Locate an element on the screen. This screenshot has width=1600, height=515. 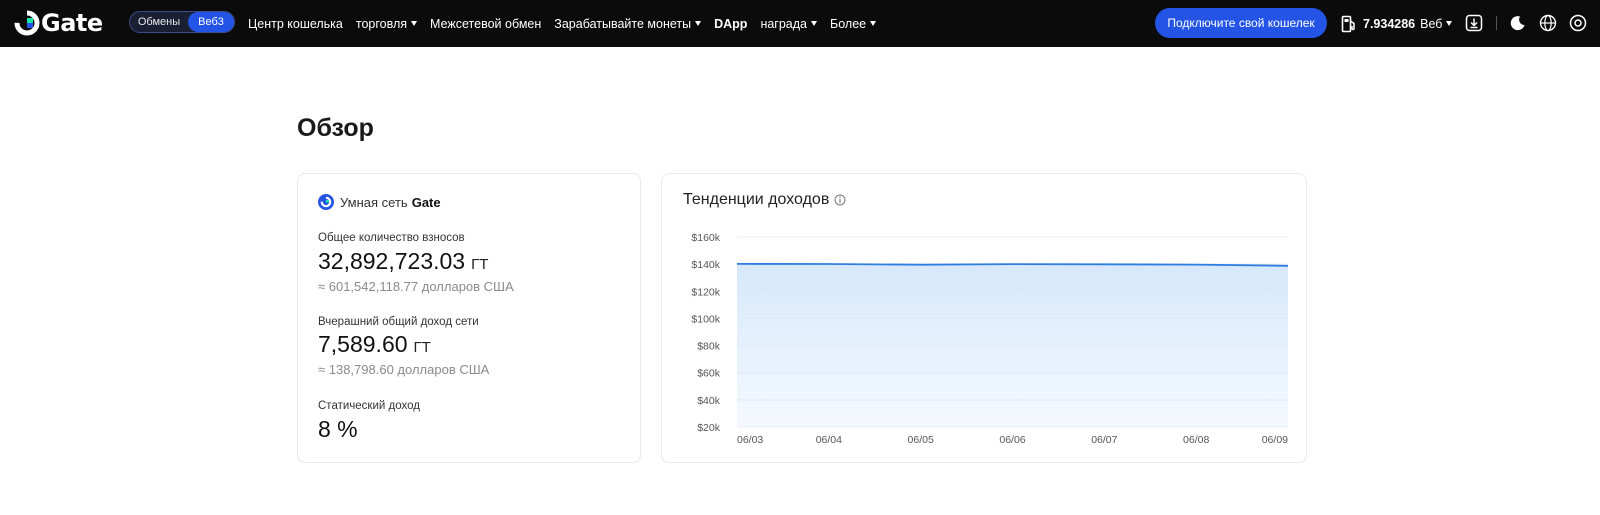
nav-rewards: награда is located at coordinates (789, 23).